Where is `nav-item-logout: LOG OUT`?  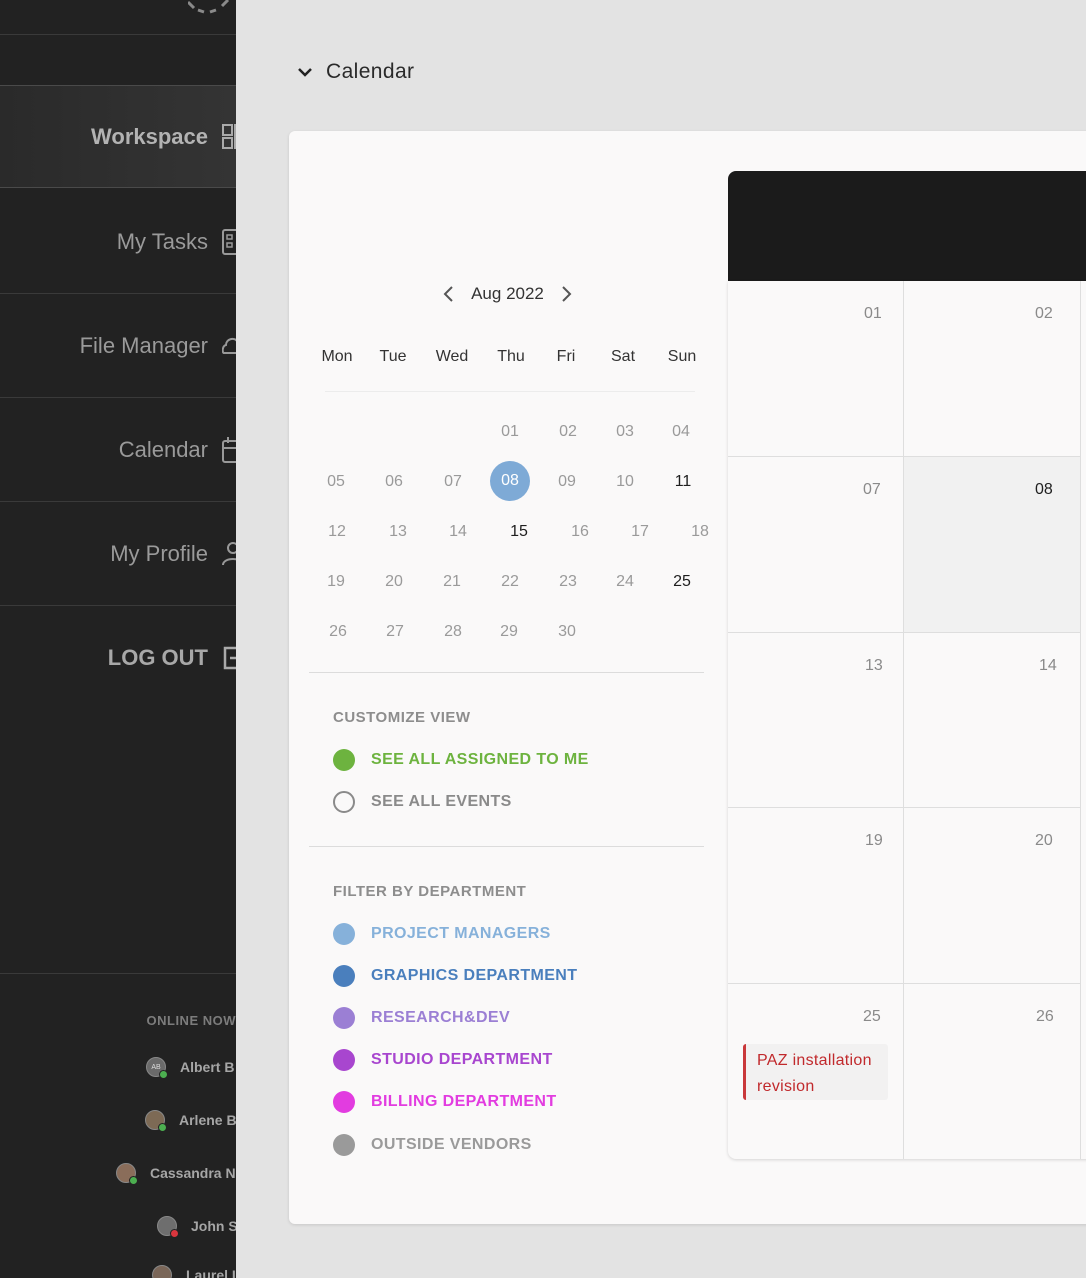 nav-item-logout: LOG OUT is located at coordinates (118, 658).